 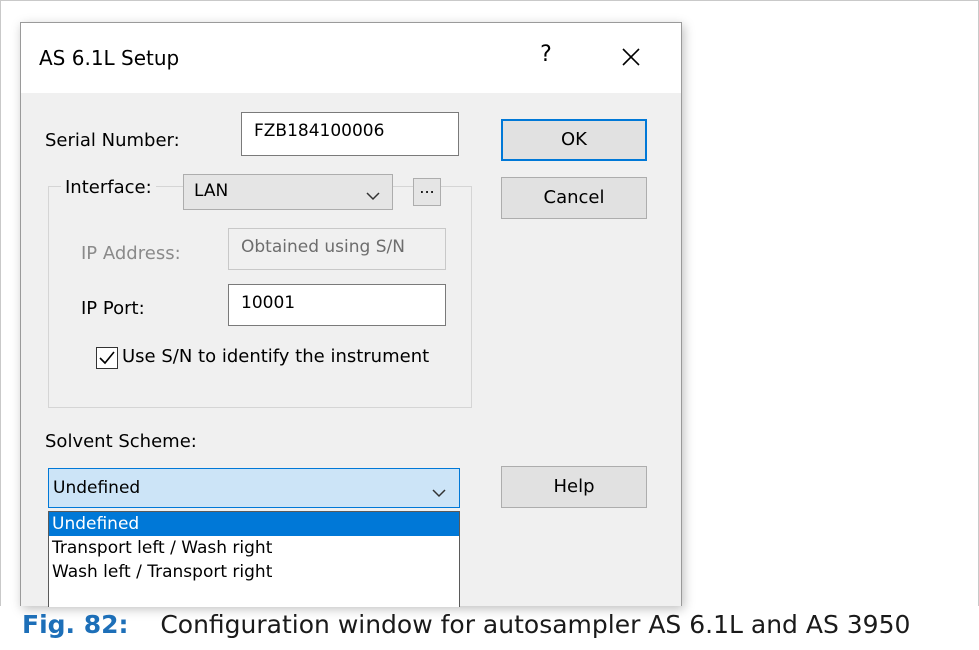 I want to click on serial-number-label: Serial Number:, so click(x=112, y=140).